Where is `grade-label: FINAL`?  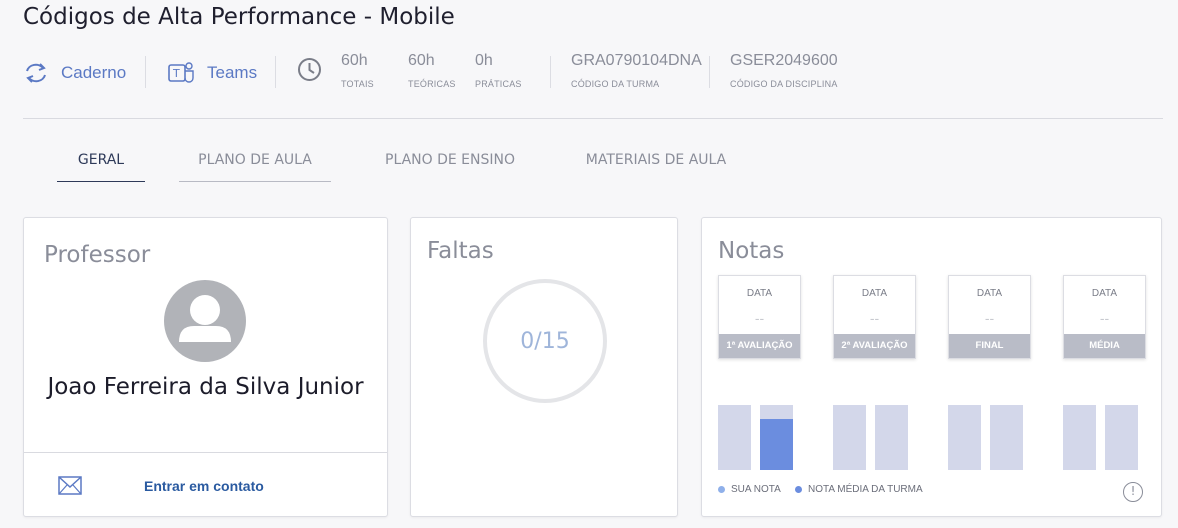 grade-label: FINAL is located at coordinates (989, 346).